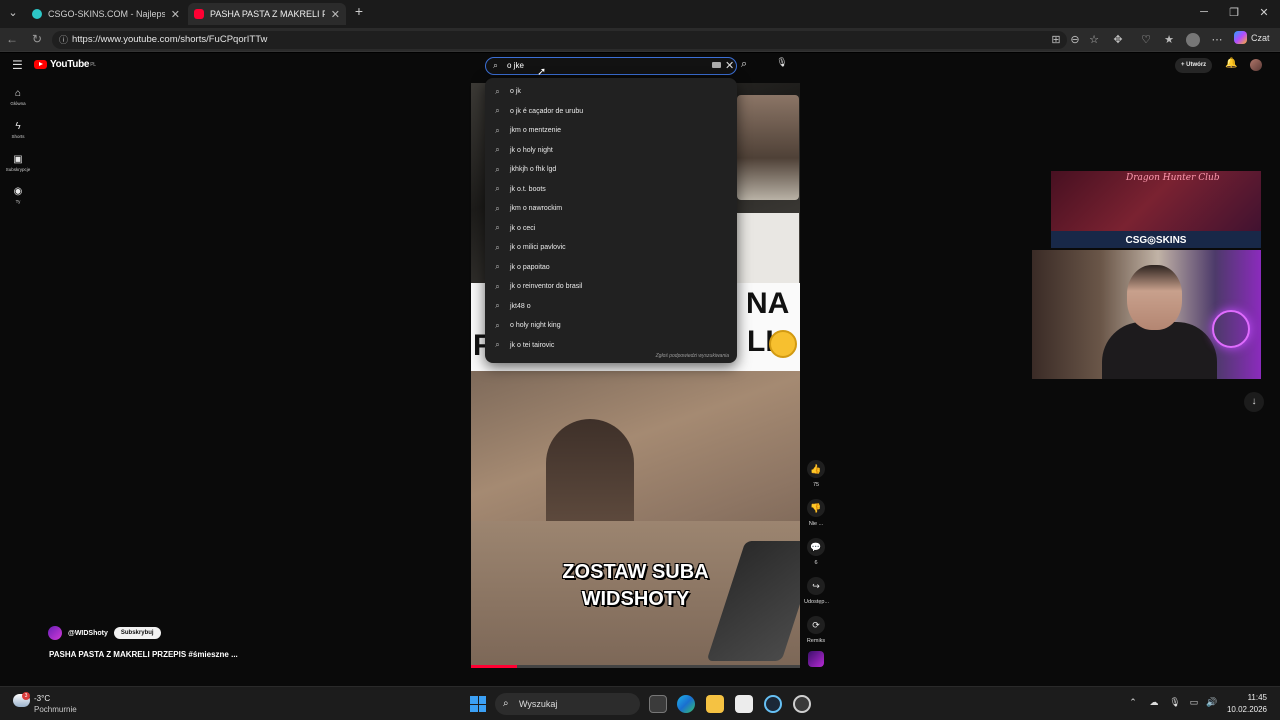  I want to click on like-icon: 👍, so click(816, 469).